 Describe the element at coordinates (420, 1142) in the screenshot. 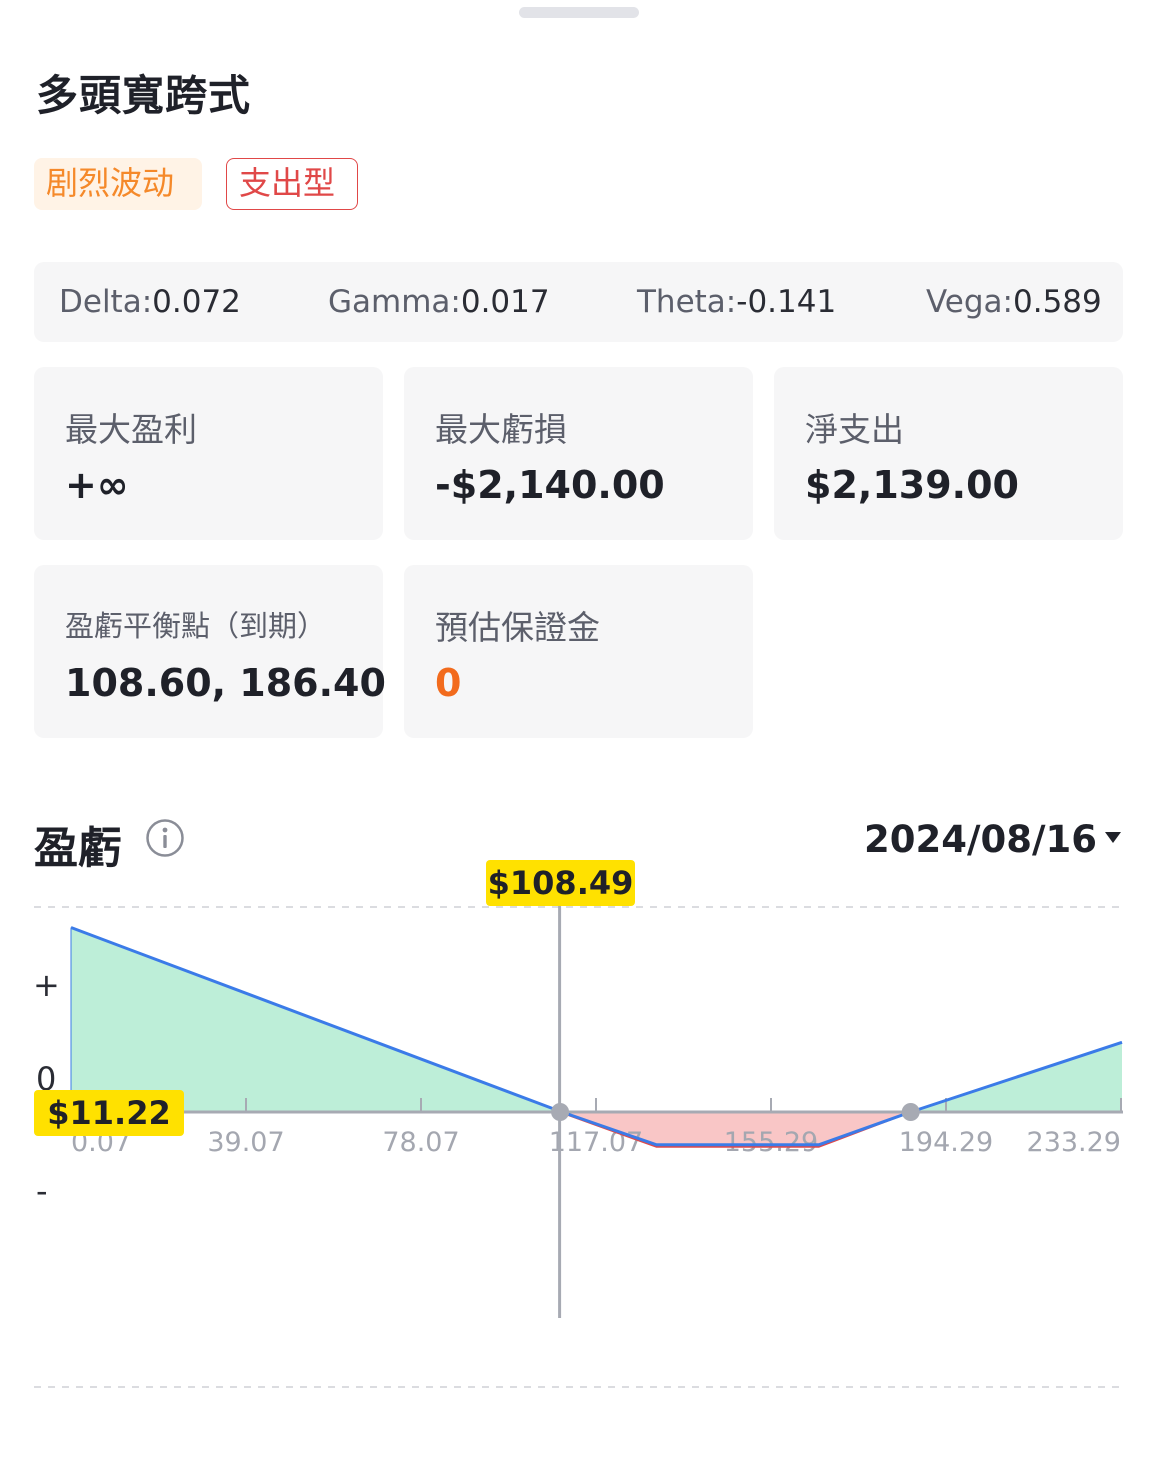

I see `x-tick-label: 78.07` at that location.